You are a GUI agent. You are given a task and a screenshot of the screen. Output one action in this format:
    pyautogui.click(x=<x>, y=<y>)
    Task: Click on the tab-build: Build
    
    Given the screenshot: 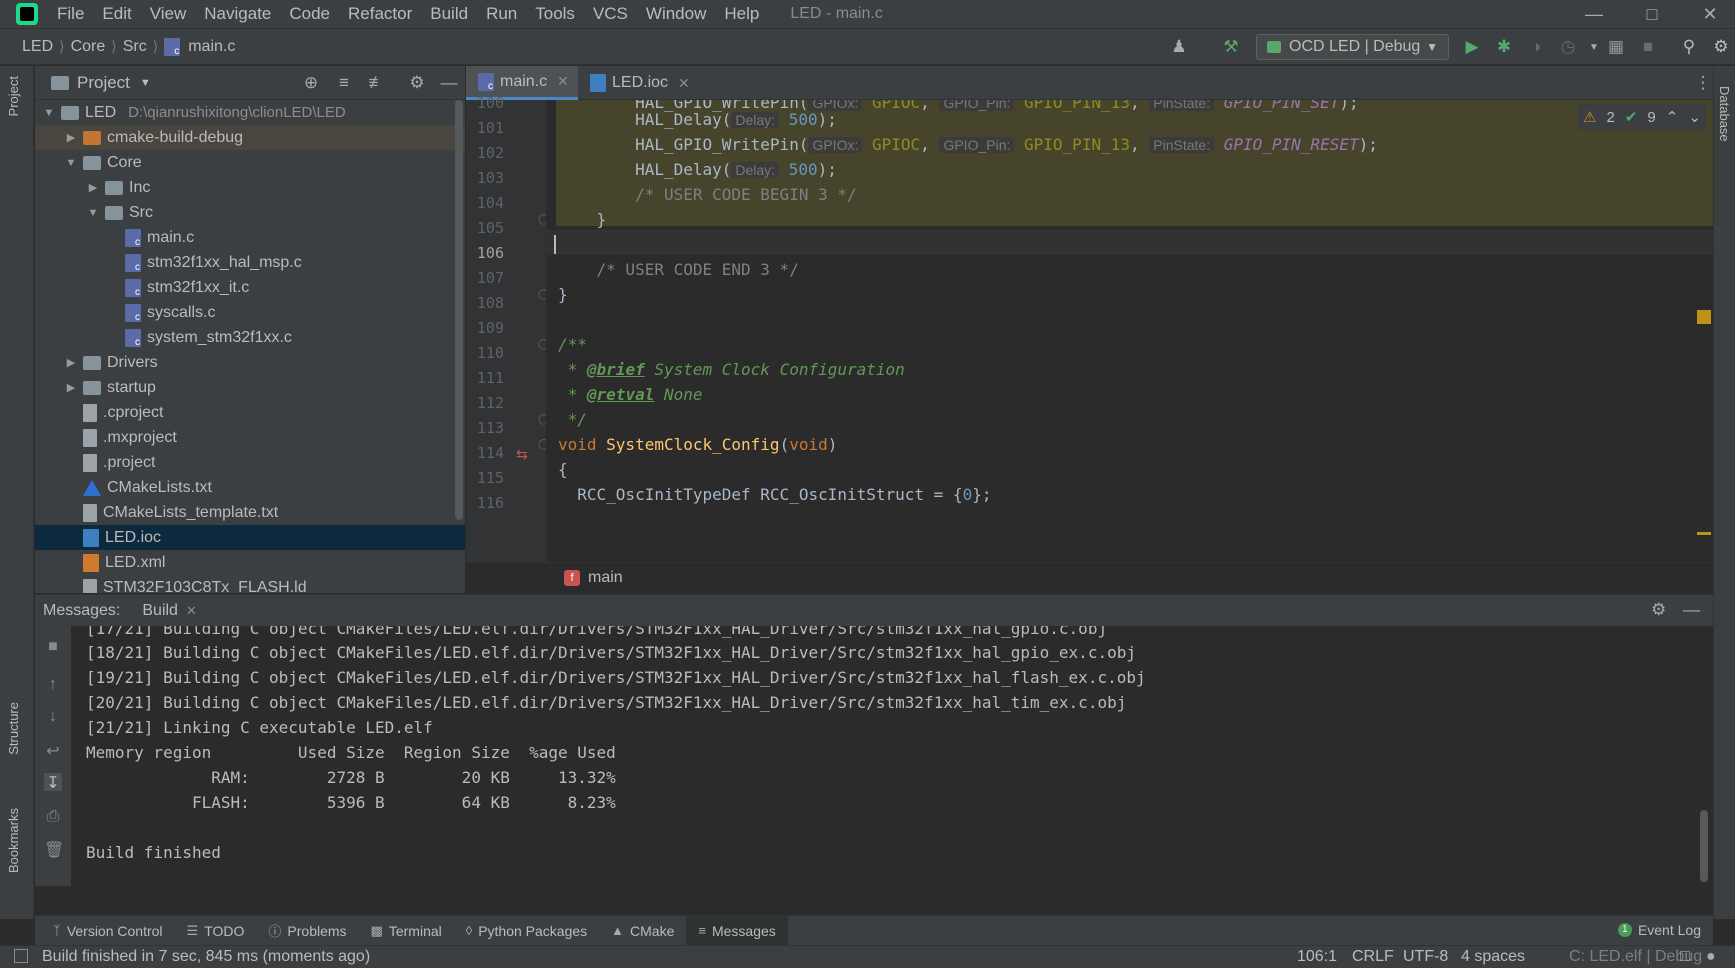 What is the action you would take?
    pyautogui.click(x=160, y=611)
    